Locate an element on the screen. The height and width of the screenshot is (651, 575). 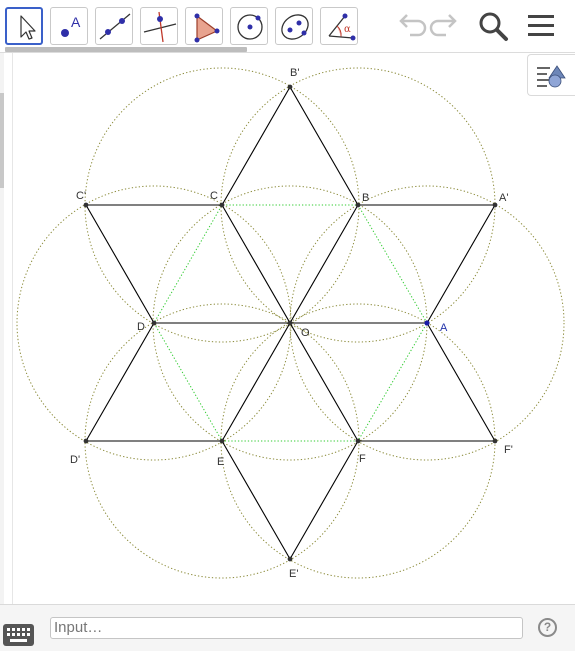
style-bar-toggle is located at coordinates (551, 75).